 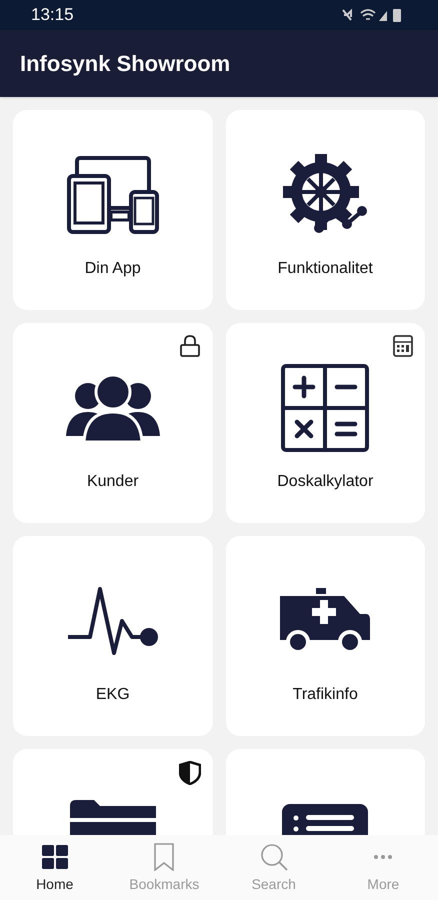 I want to click on wifi-icon, so click(x=368, y=14).